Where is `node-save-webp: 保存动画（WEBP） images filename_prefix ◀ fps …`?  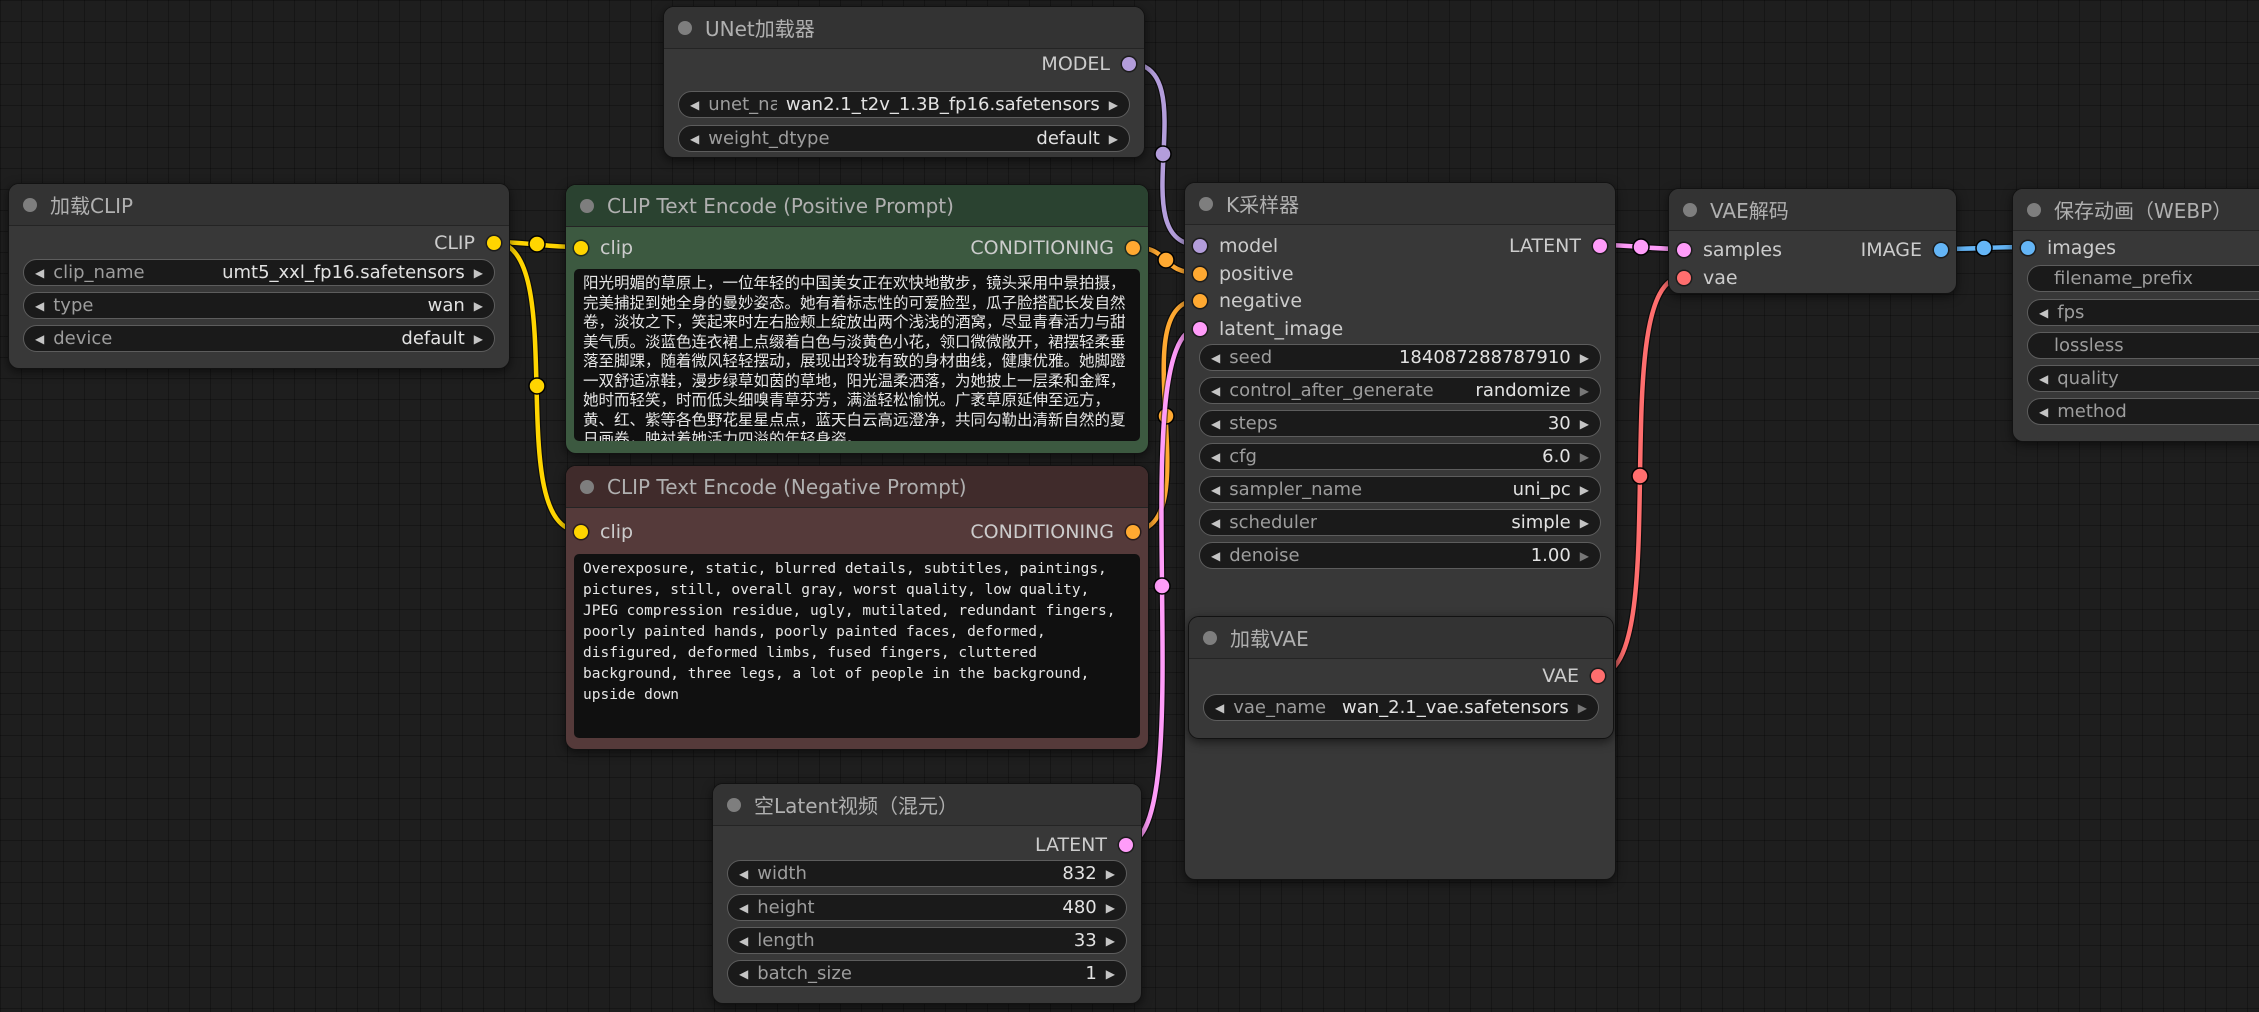
node-save-webp: 保存动画（WEBP） images filename_prefix ◀ fps … is located at coordinates (2135, 315).